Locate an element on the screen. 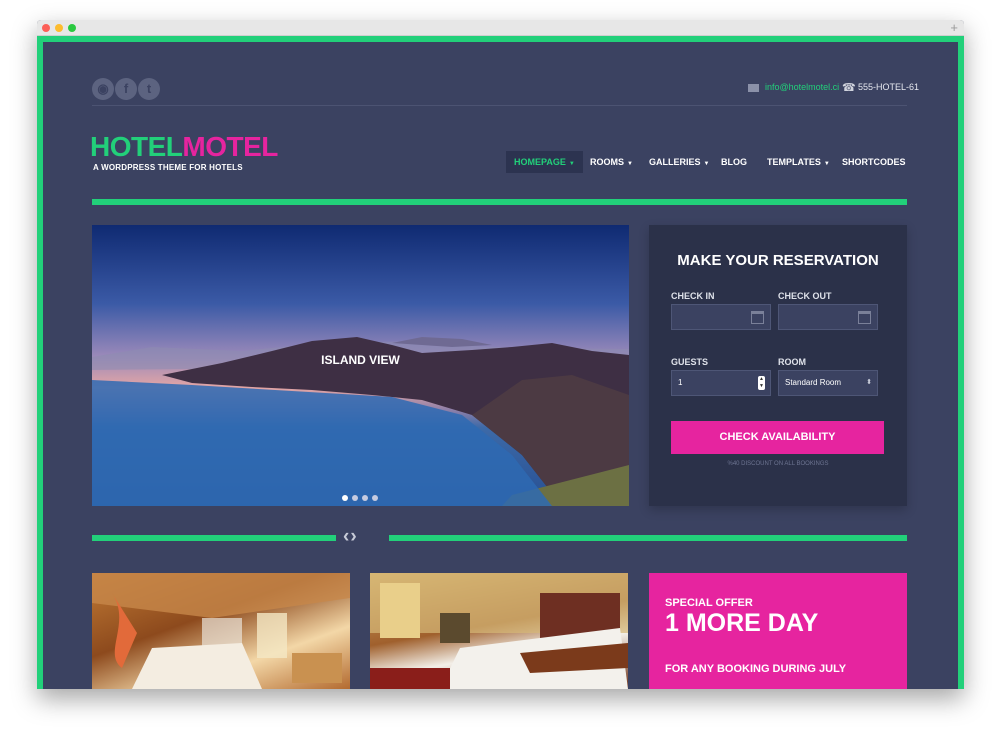 This screenshot has height=742, width=1000. discount-note: %40 DISCOUNT ON ALL BOOKINGS is located at coordinates (778, 464).